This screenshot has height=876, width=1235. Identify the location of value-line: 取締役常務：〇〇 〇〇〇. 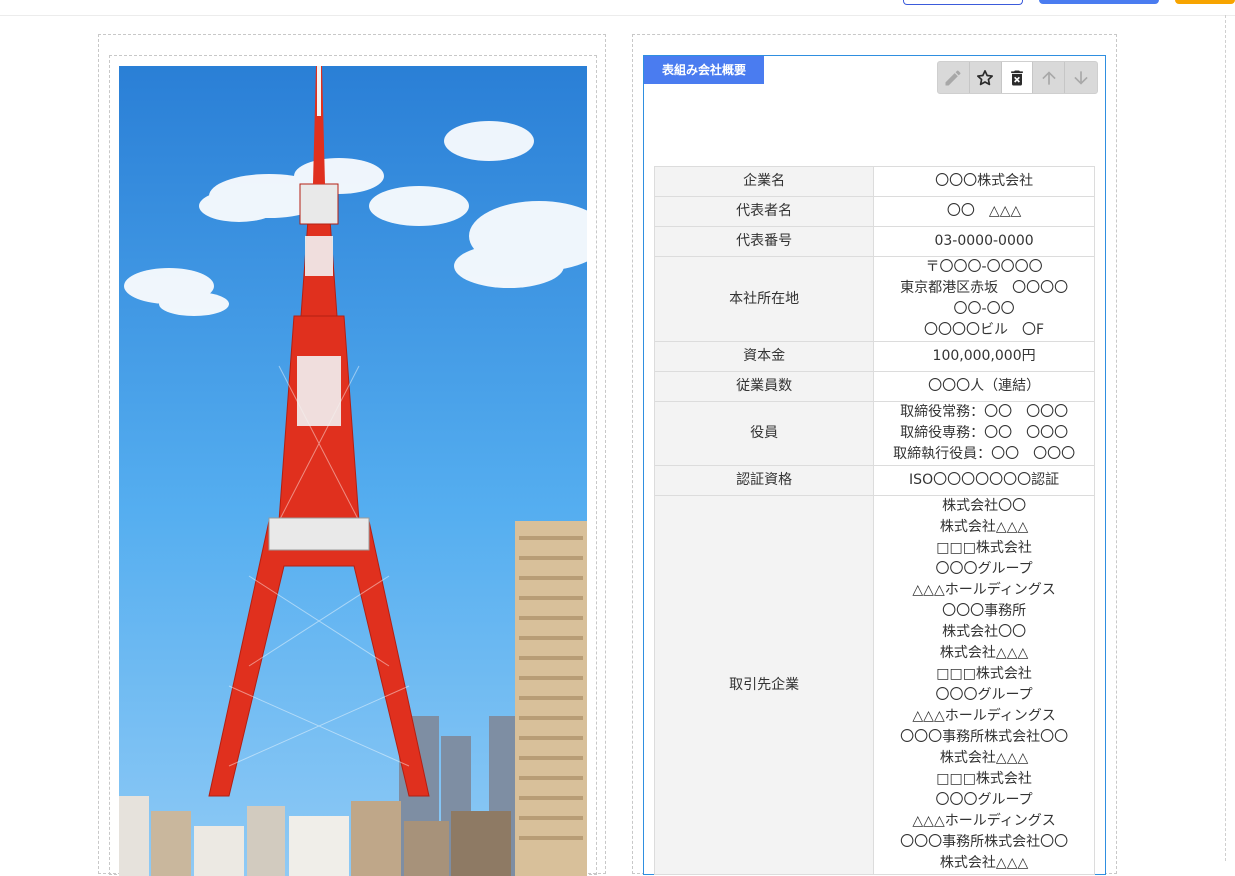
(984, 412).